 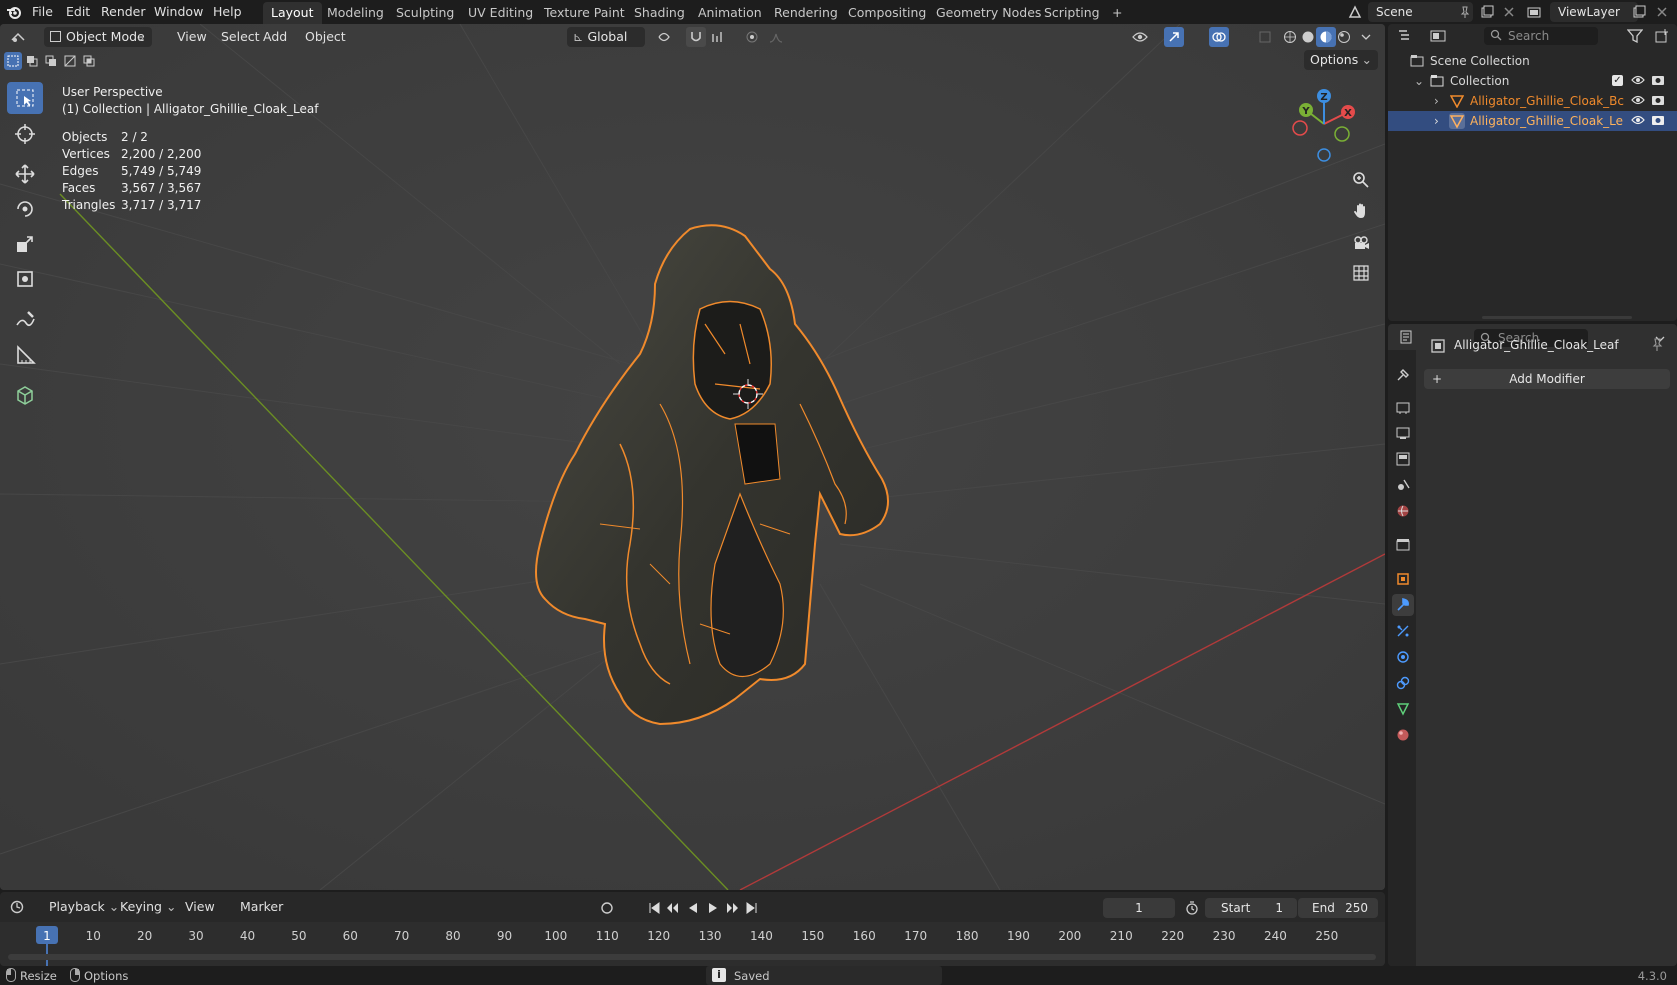 What do you see at coordinates (730, 13) in the screenshot?
I see `tab-animation: Animation` at bounding box center [730, 13].